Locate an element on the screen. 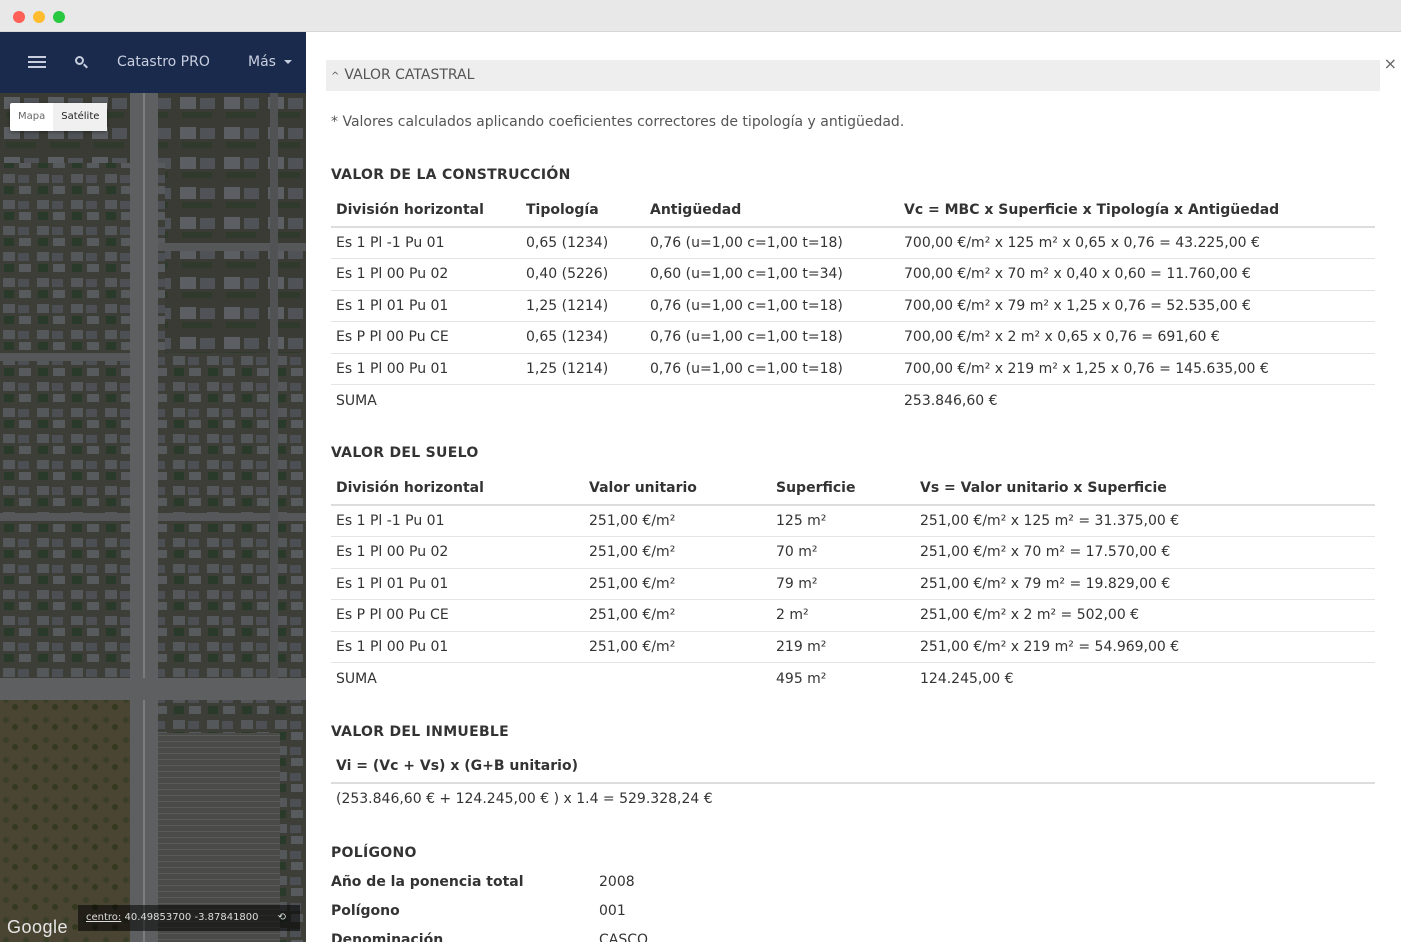  more-menu: Más is located at coordinates (270, 62).